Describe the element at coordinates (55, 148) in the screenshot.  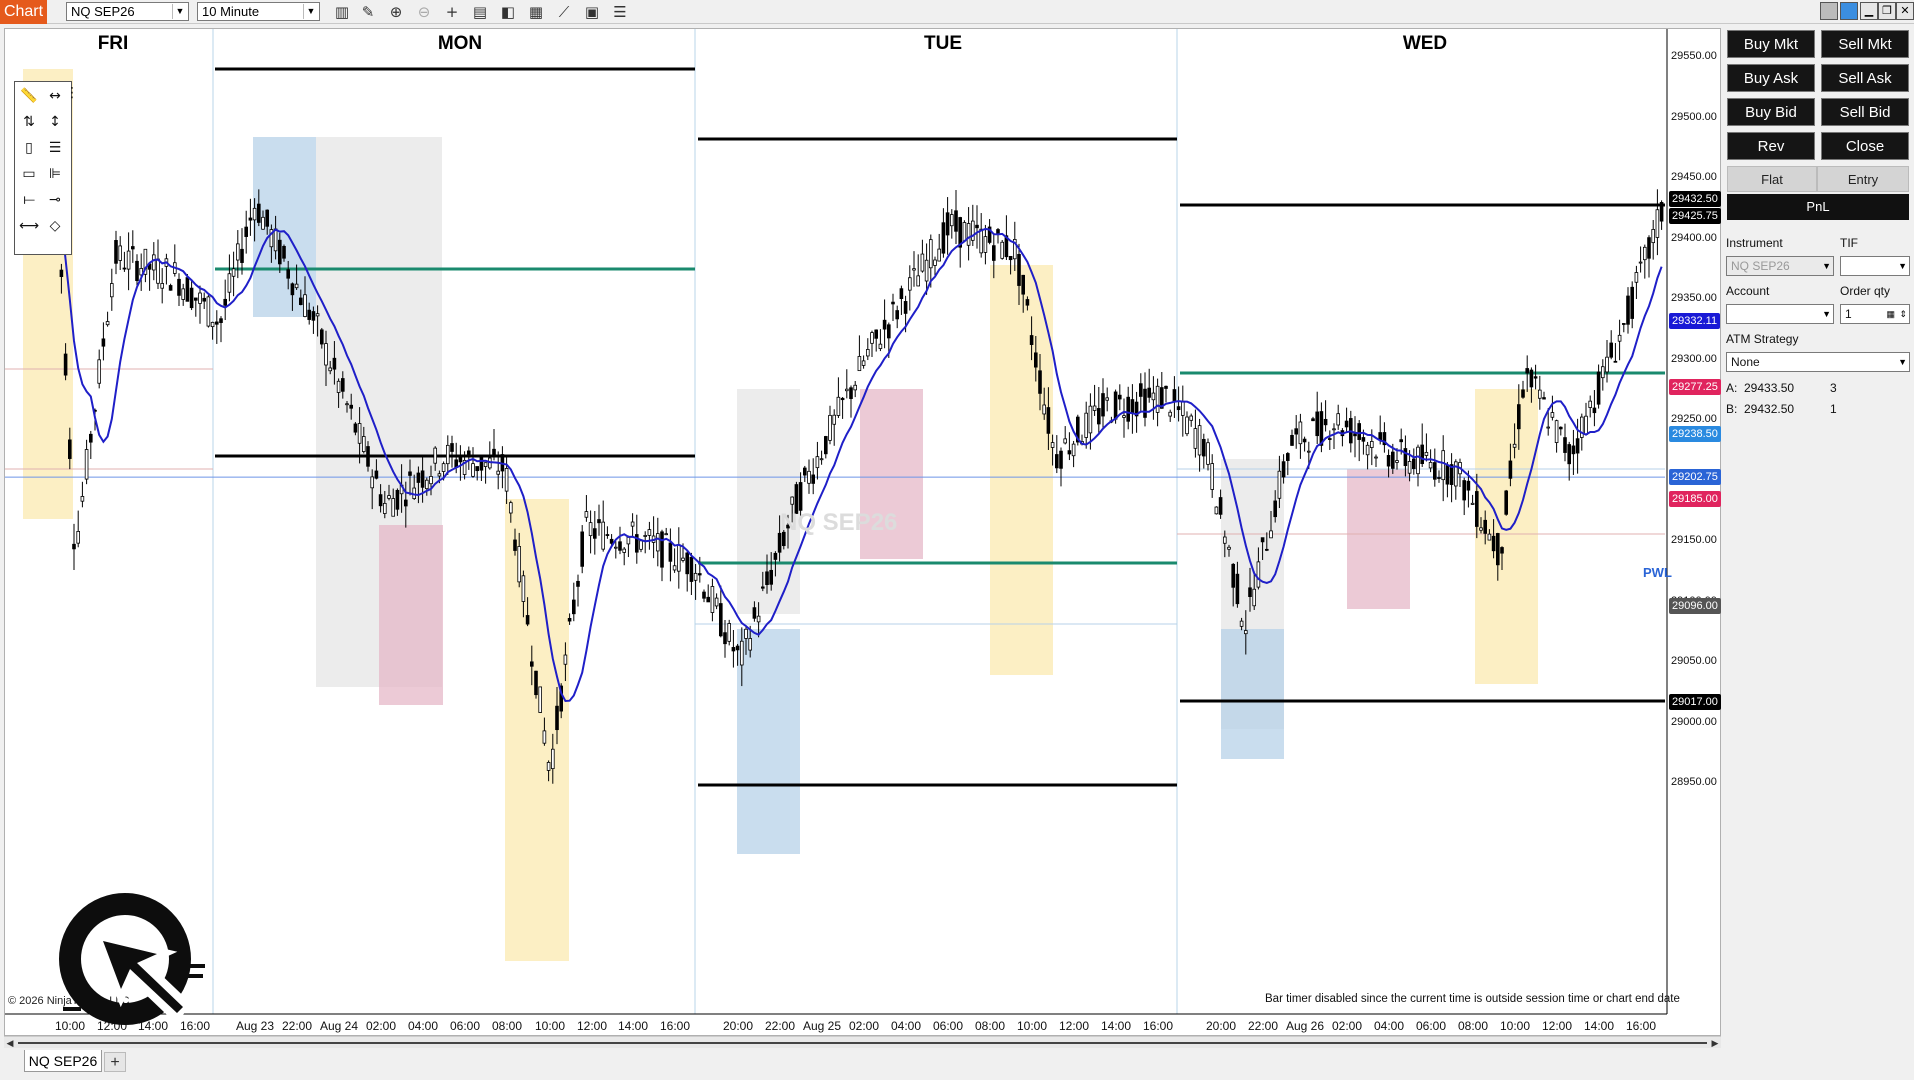
I see `lines-icon: ☰` at that location.